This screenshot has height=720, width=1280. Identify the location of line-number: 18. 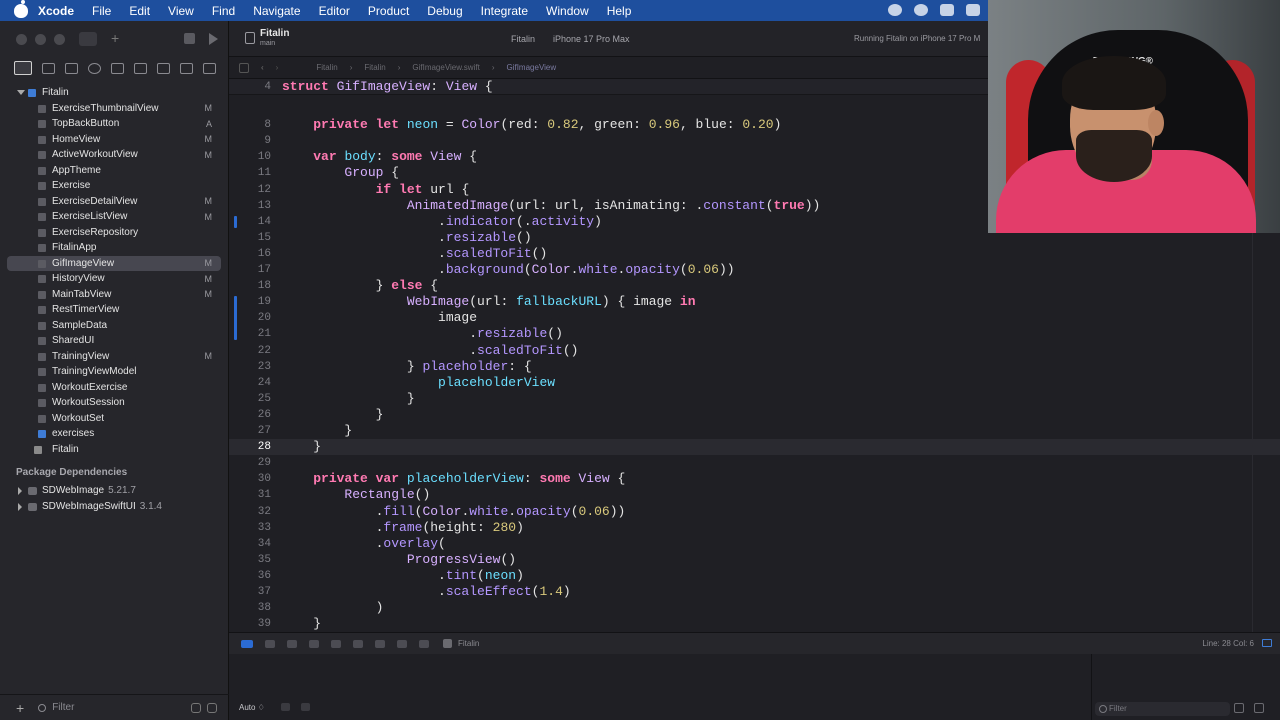
(250, 286).